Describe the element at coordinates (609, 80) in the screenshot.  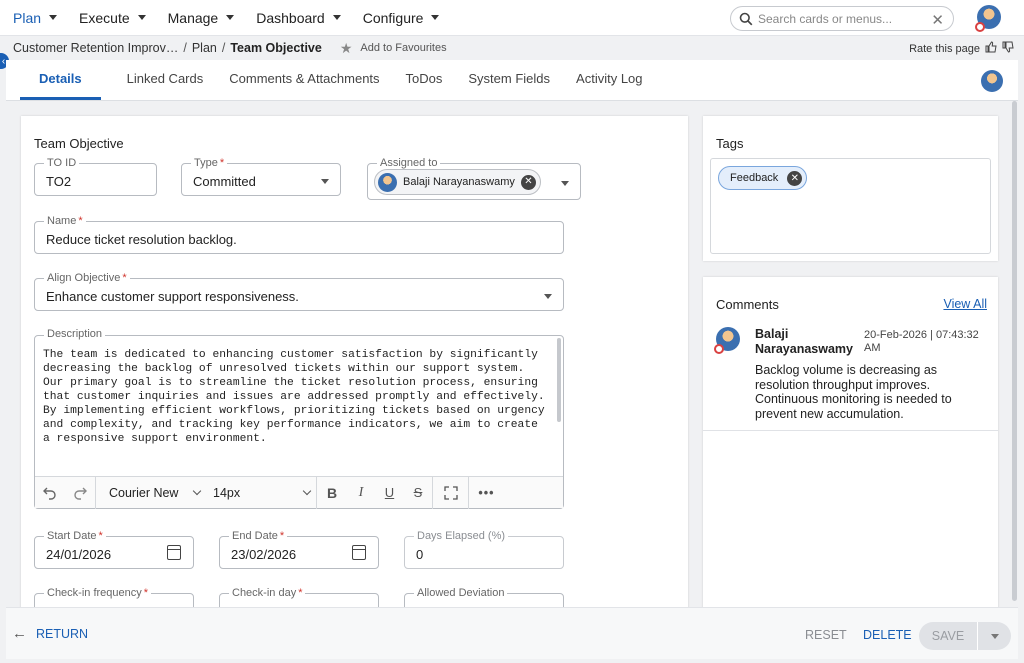
I see `tab-activity-log: Activity Log` at that location.